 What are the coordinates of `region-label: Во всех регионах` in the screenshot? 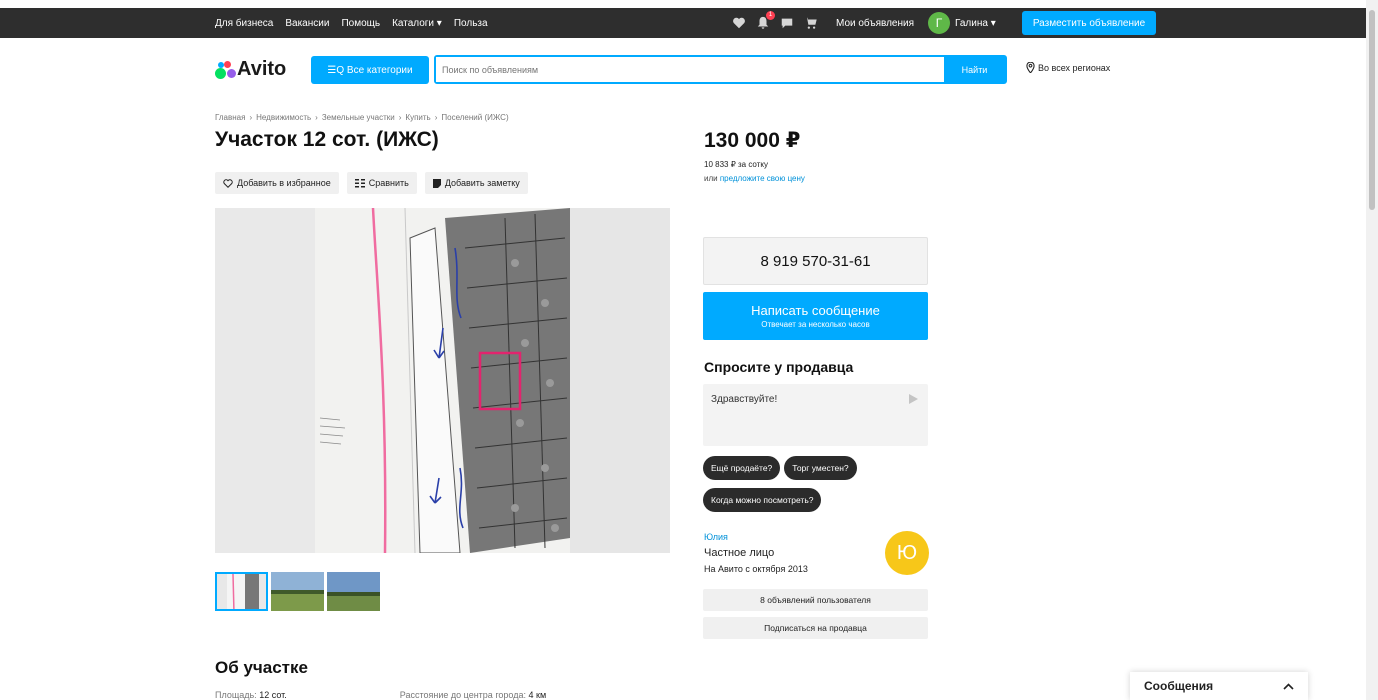 It's located at (1074, 67).